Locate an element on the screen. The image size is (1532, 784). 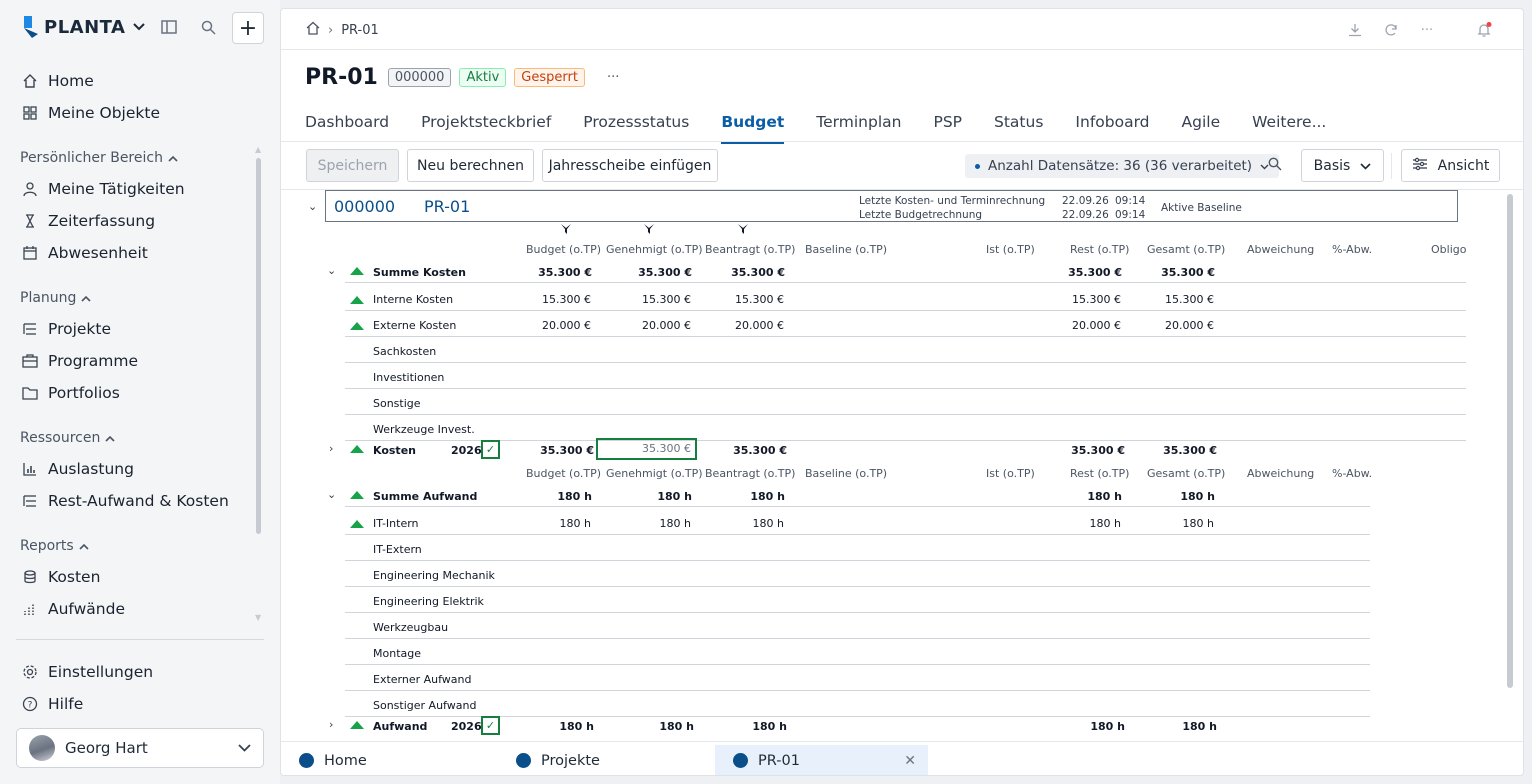
sidebar-scrollbar is located at coordinates (258, 346).